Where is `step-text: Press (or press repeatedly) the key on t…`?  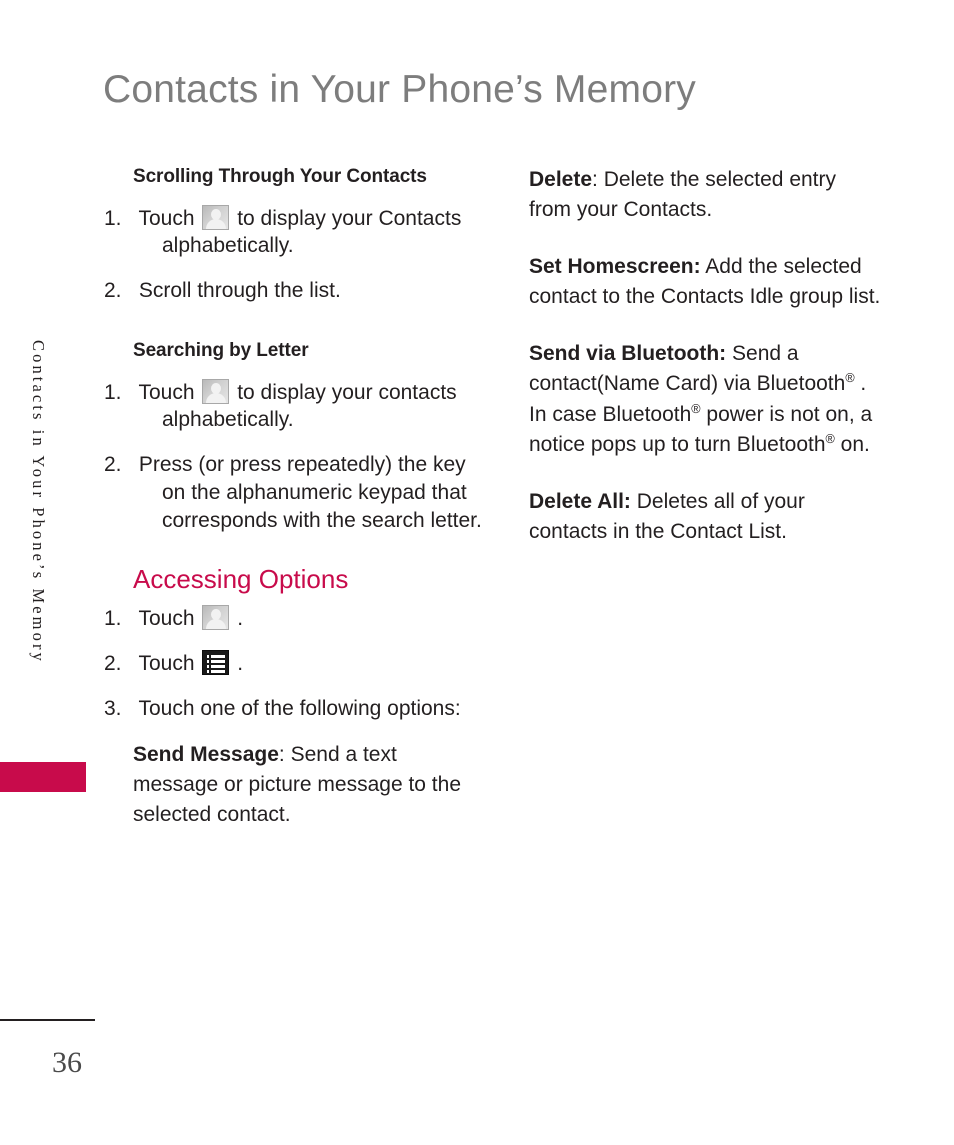 step-text: Press (or press repeatedly) the key on t… is located at coordinates (310, 492).